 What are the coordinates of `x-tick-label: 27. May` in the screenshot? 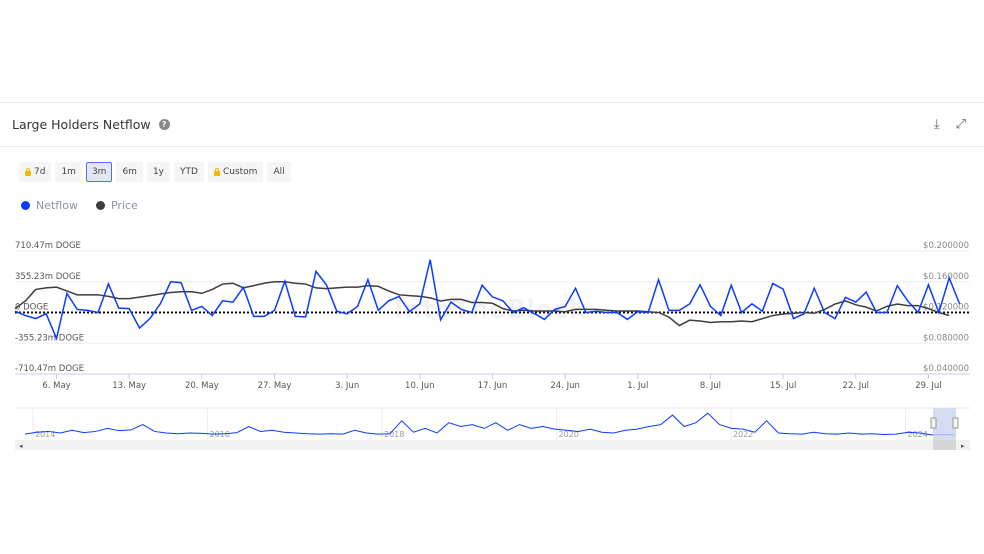 It's located at (275, 386).